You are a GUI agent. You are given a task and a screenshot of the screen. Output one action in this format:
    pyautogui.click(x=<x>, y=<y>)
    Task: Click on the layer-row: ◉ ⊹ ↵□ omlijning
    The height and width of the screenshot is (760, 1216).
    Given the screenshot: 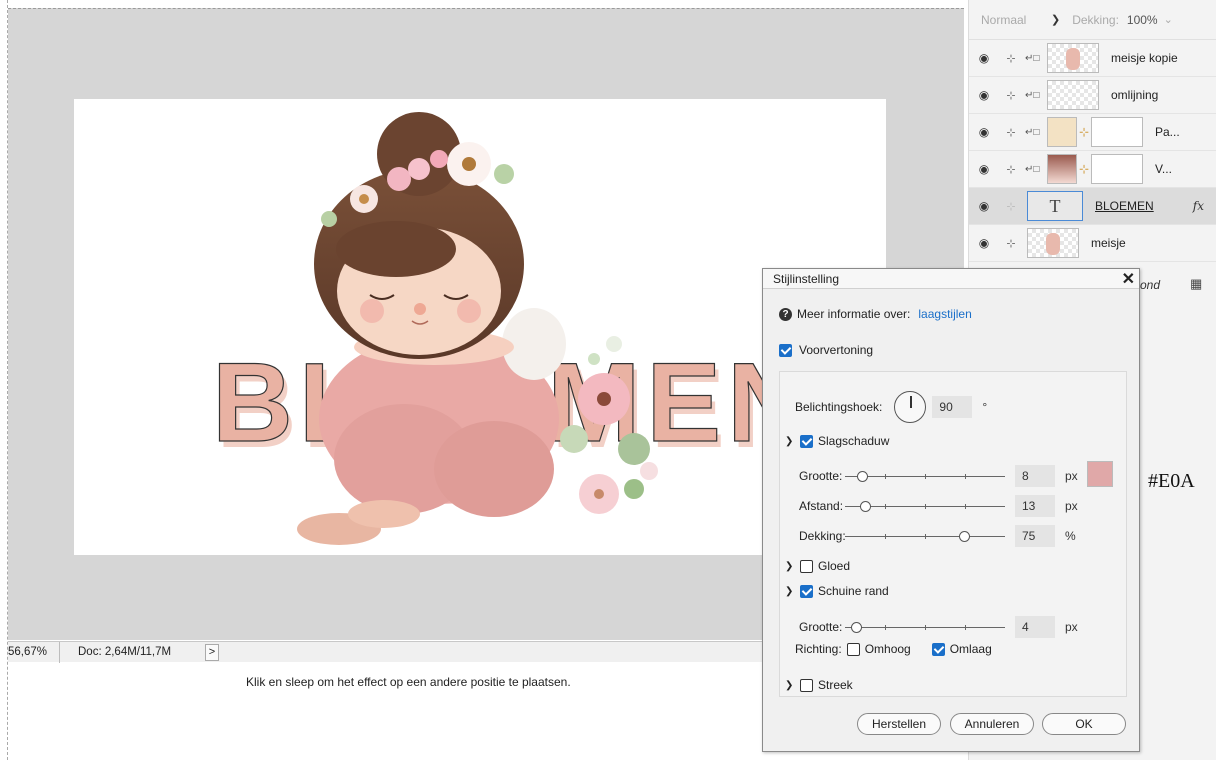 What is the action you would take?
    pyautogui.click(x=1092, y=95)
    